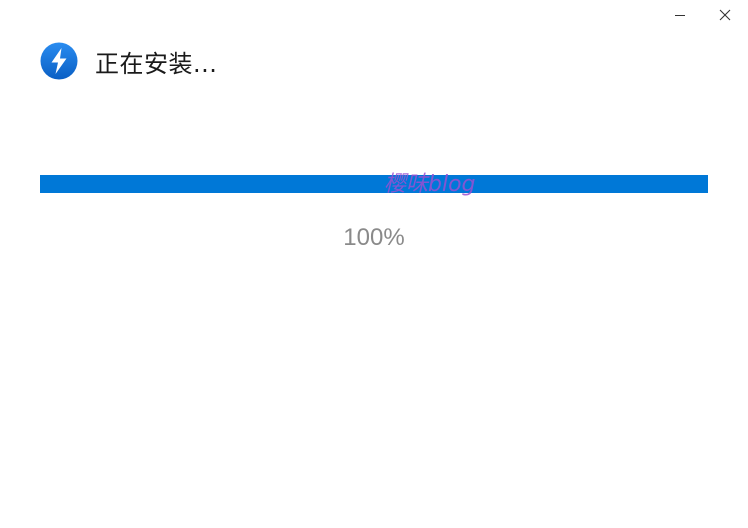 This screenshot has width=748, height=528. I want to click on lightning-bolt-icon, so click(59, 61).